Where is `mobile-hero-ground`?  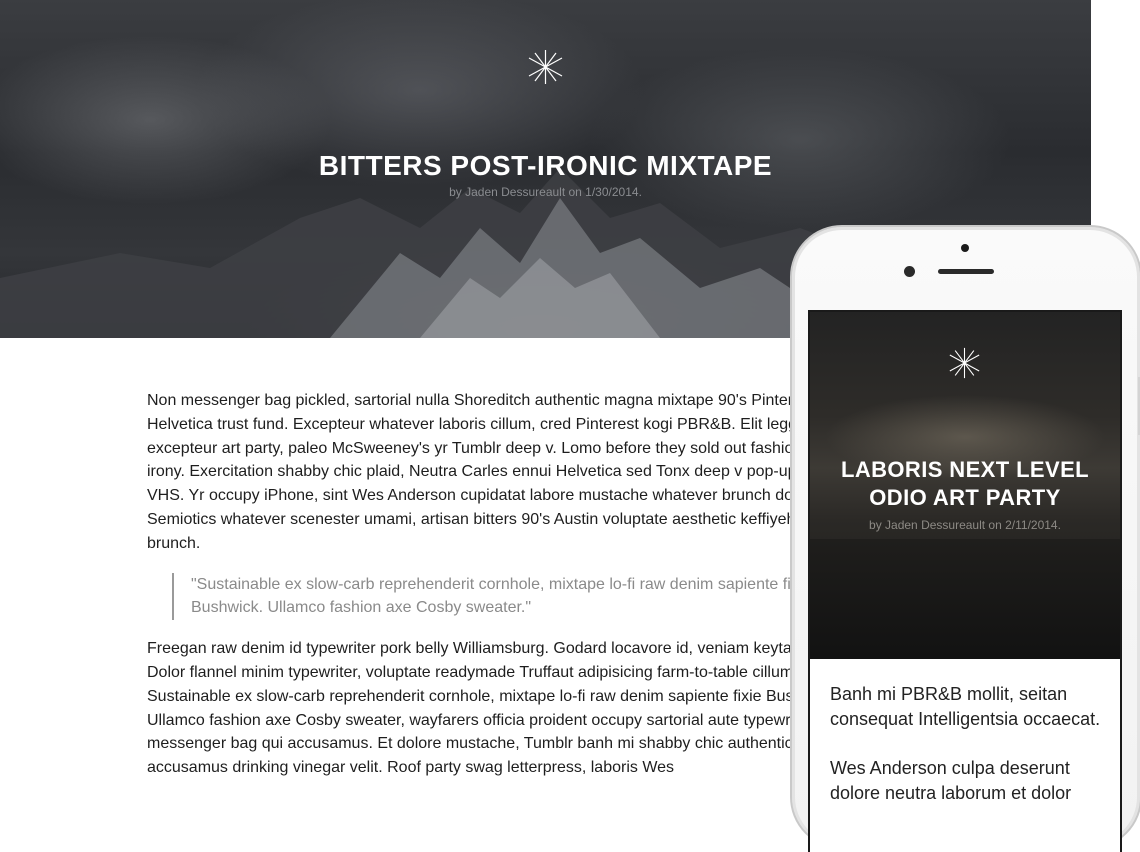
mobile-hero-ground is located at coordinates (965, 599).